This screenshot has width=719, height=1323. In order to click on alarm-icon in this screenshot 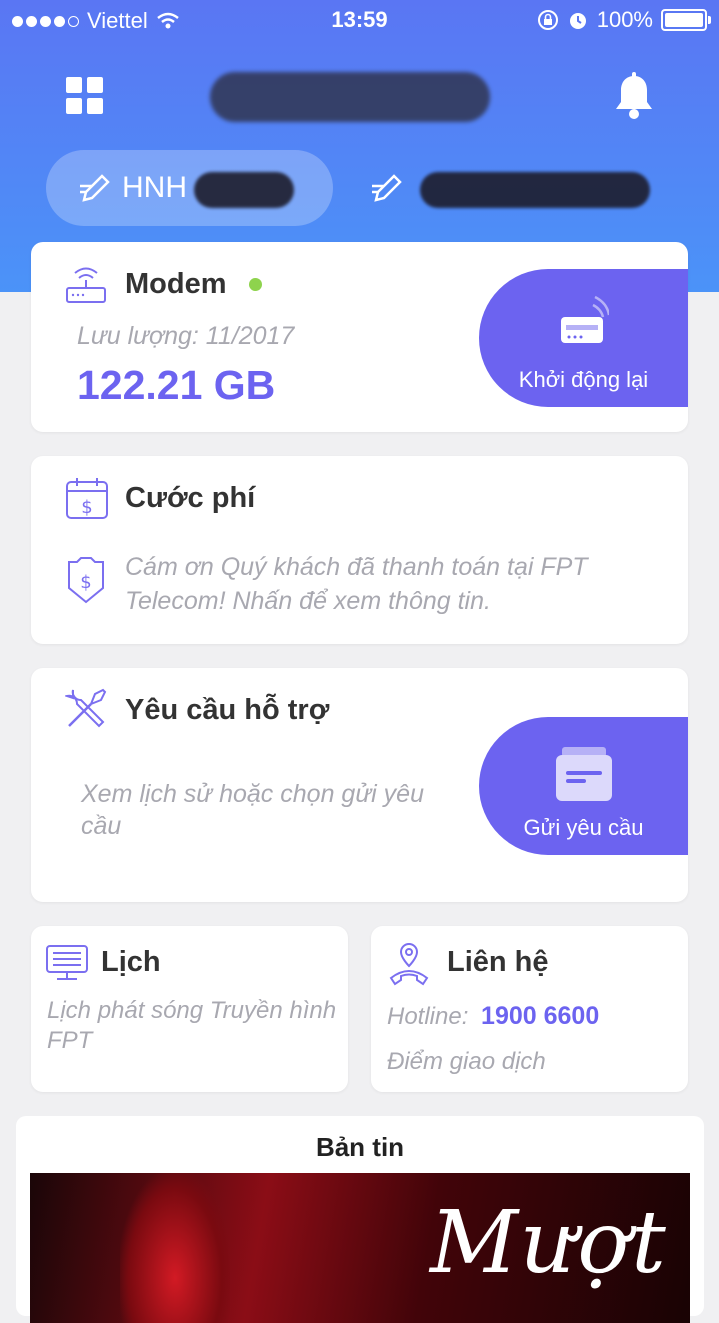, I will do `click(577, 21)`.